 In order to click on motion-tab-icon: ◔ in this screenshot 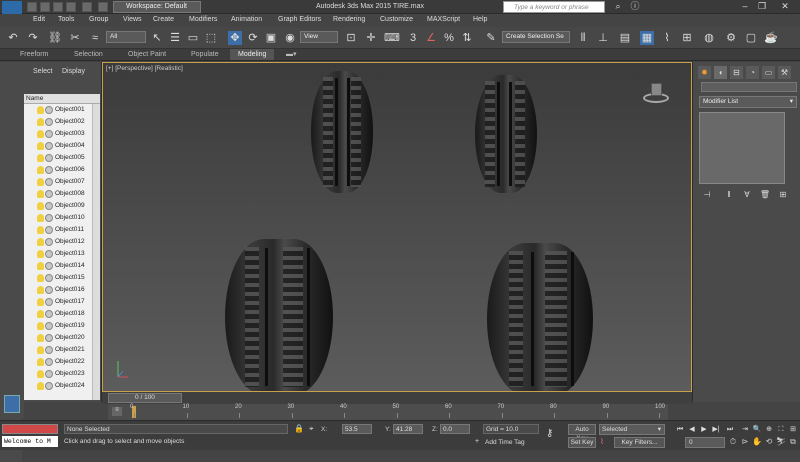, I will do `click(752, 72)`.